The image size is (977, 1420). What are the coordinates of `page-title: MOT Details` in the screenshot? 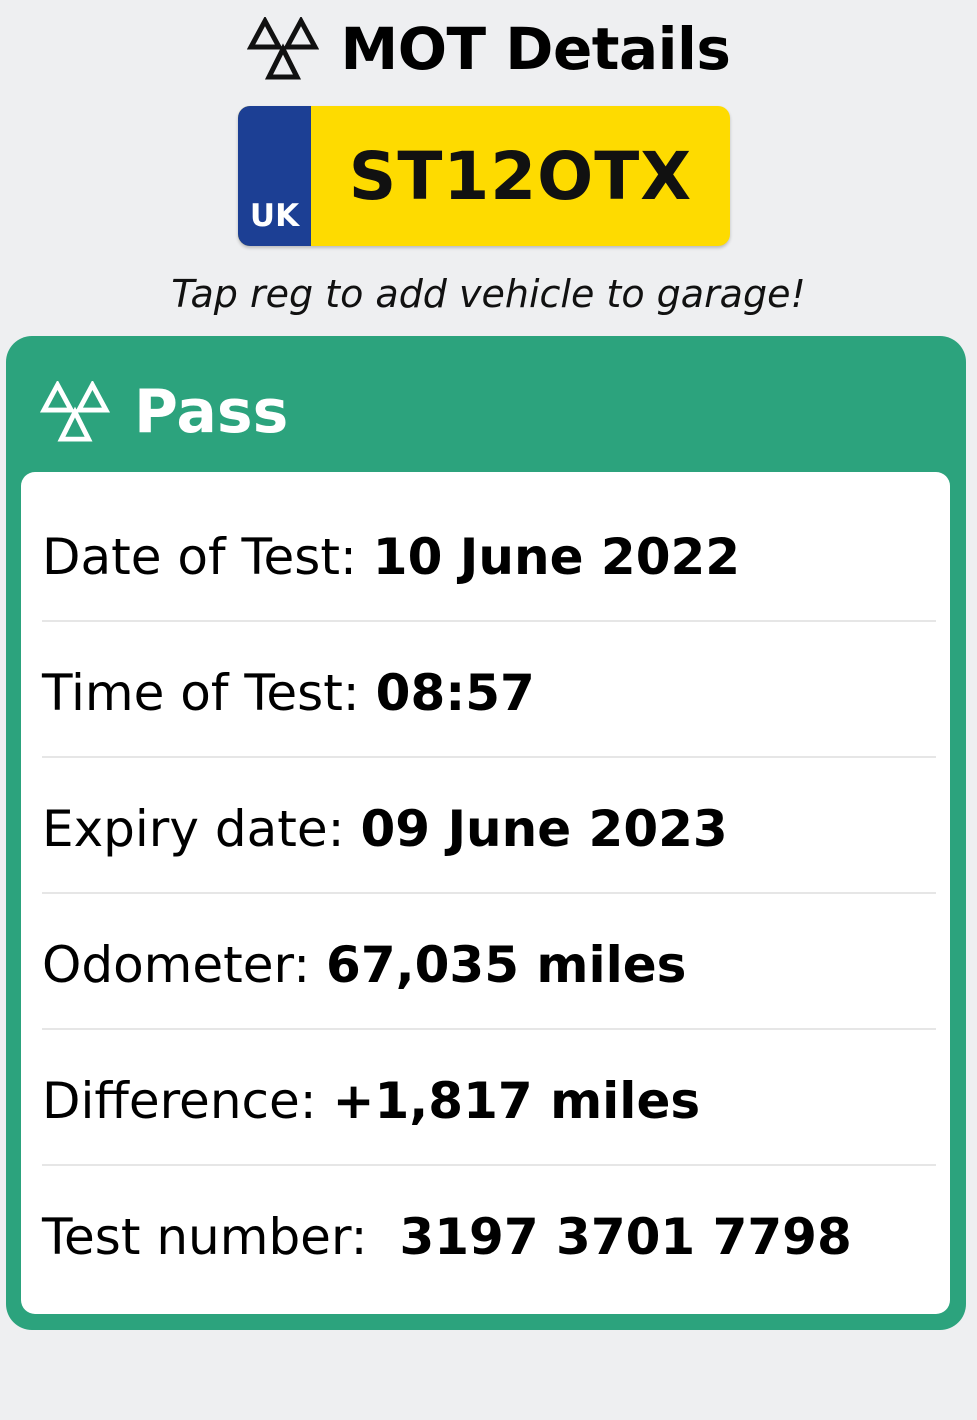 It's located at (535, 49).